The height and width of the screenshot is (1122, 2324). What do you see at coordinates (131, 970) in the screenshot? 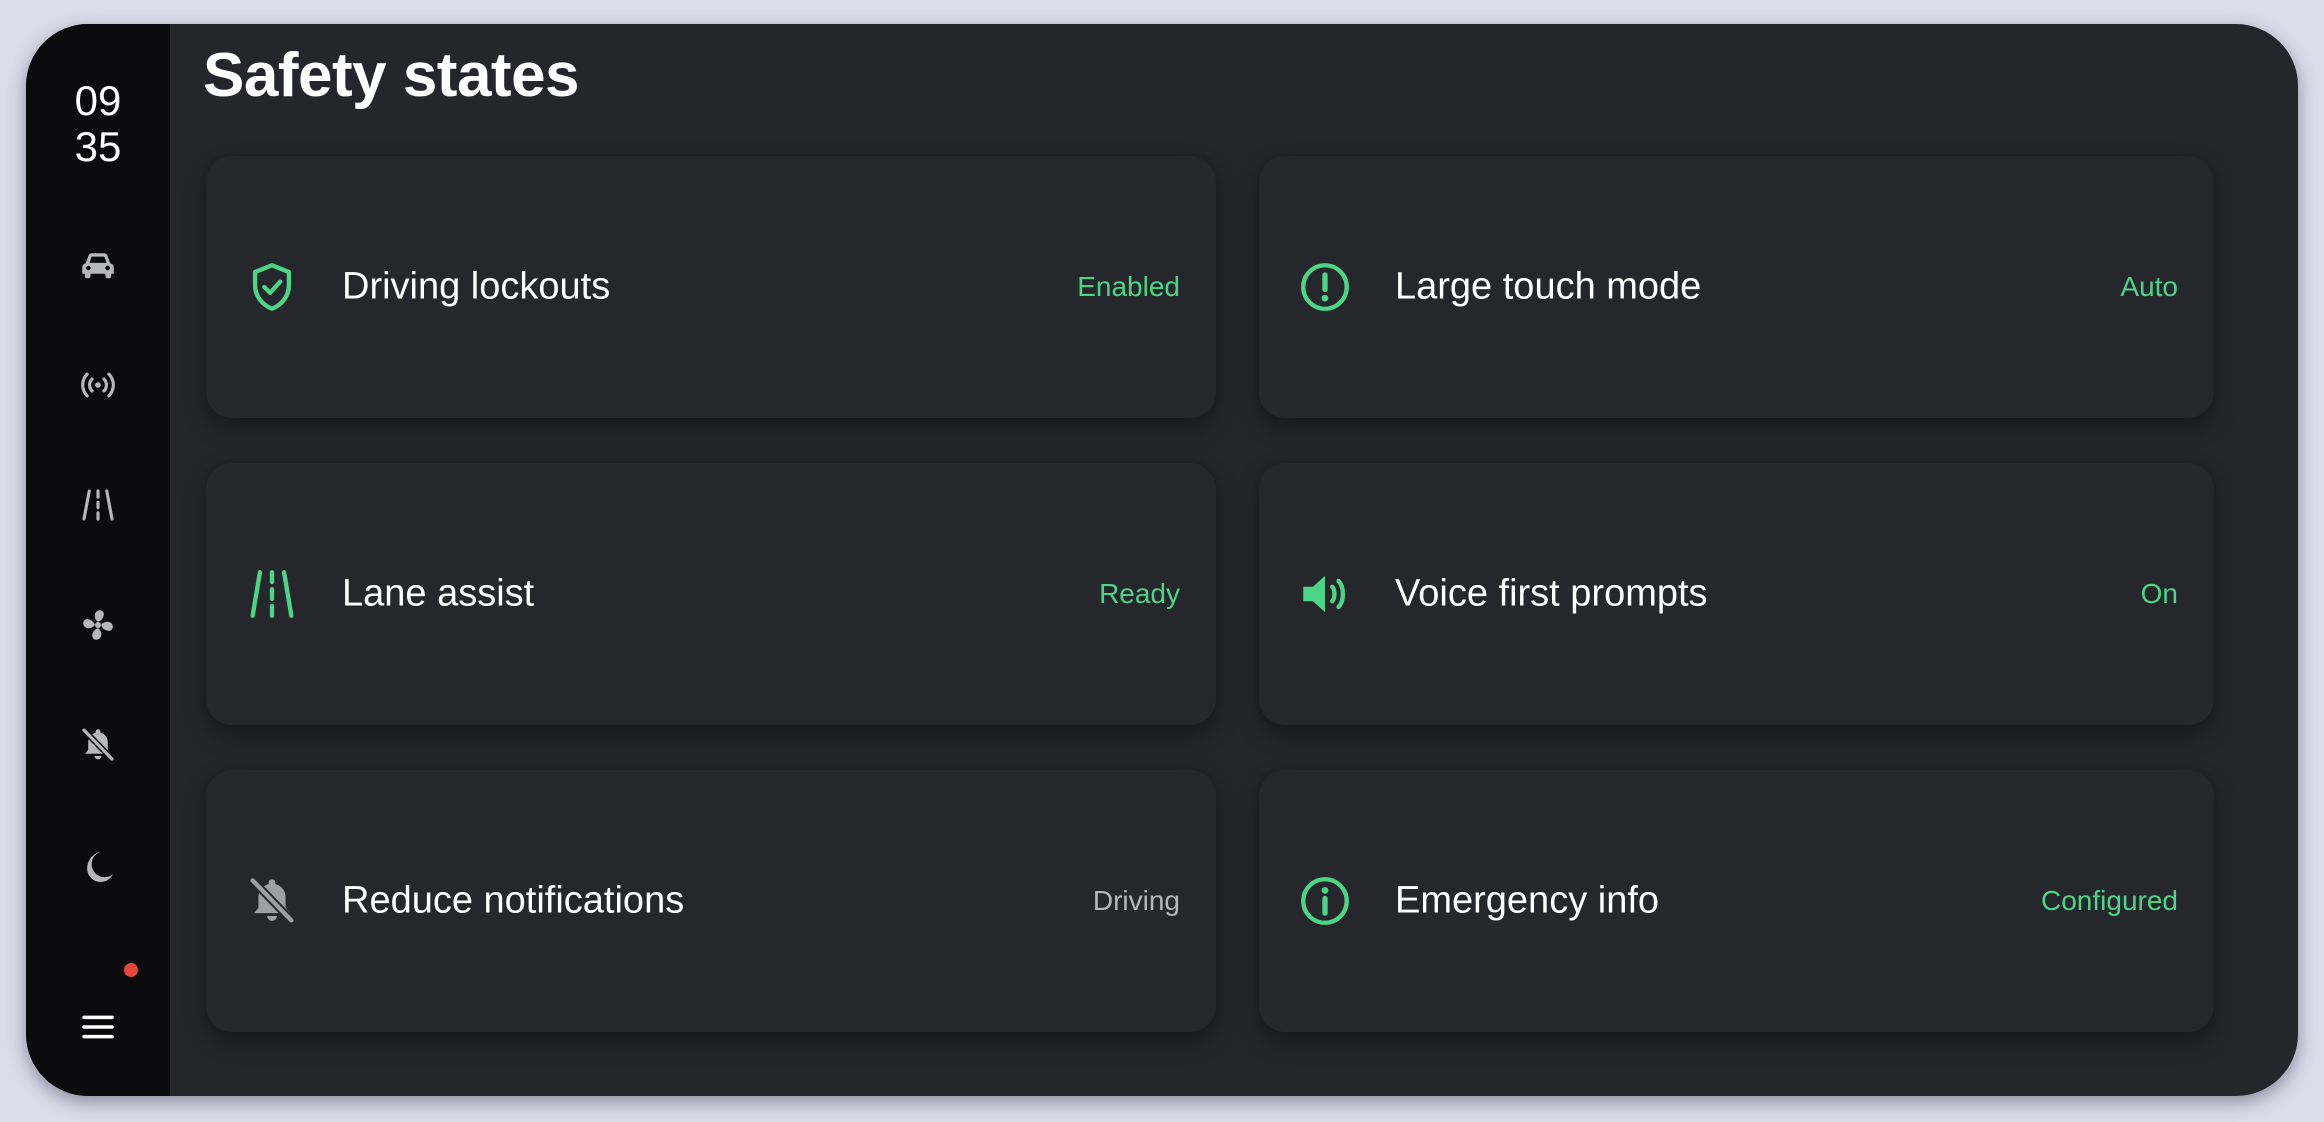
I see `notification-badge` at bounding box center [131, 970].